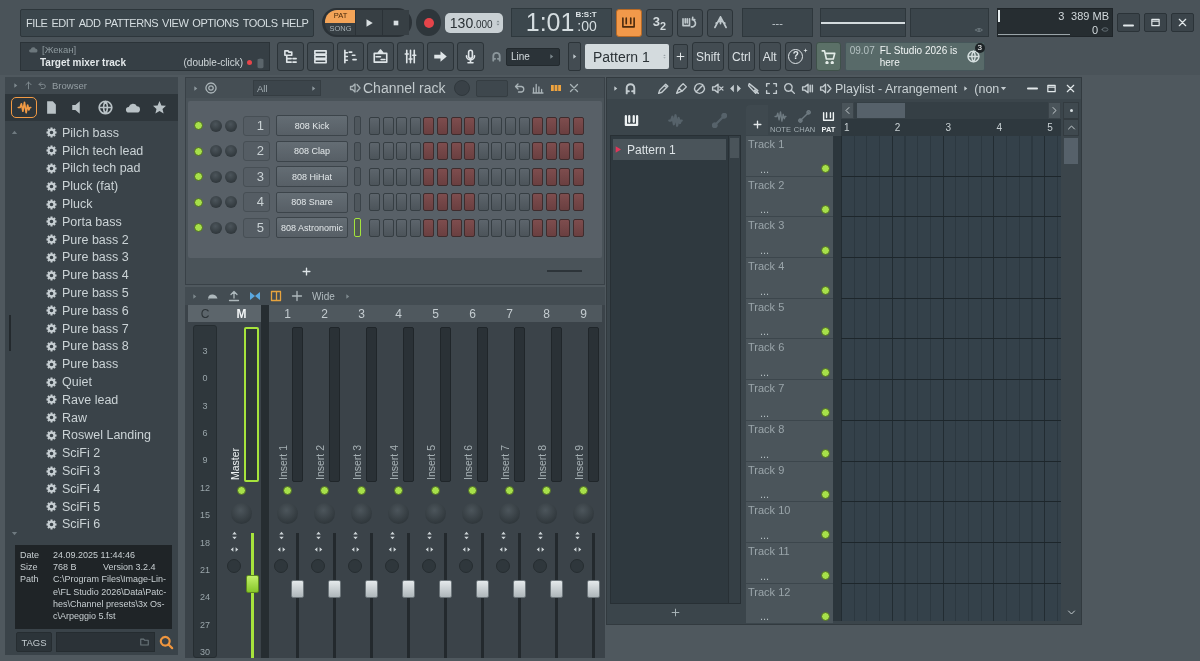 Image resolution: width=1200 pixels, height=661 pixels. What do you see at coordinates (807, 88) in the screenshot?
I see `speaker-icon` at bounding box center [807, 88].